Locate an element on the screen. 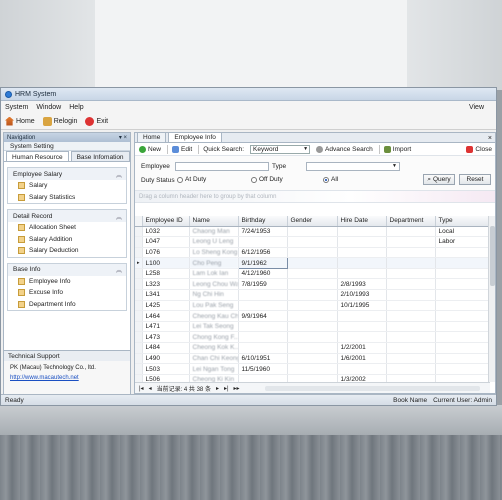  table-cell: 1/6/2001 is located at coordinates (362, 359).